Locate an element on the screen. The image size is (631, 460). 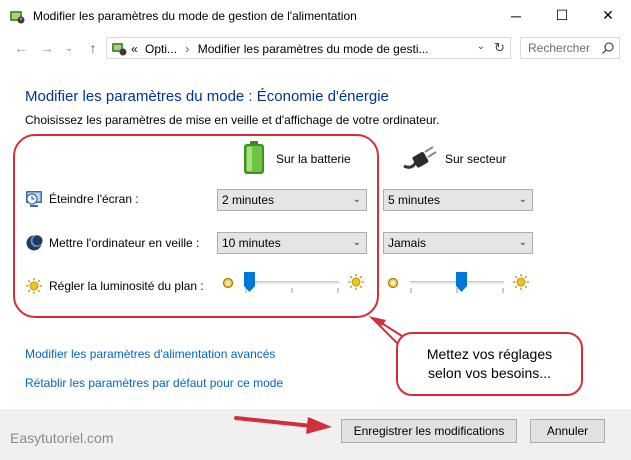
dim-sun-icon is located at coordinates (393, 283).